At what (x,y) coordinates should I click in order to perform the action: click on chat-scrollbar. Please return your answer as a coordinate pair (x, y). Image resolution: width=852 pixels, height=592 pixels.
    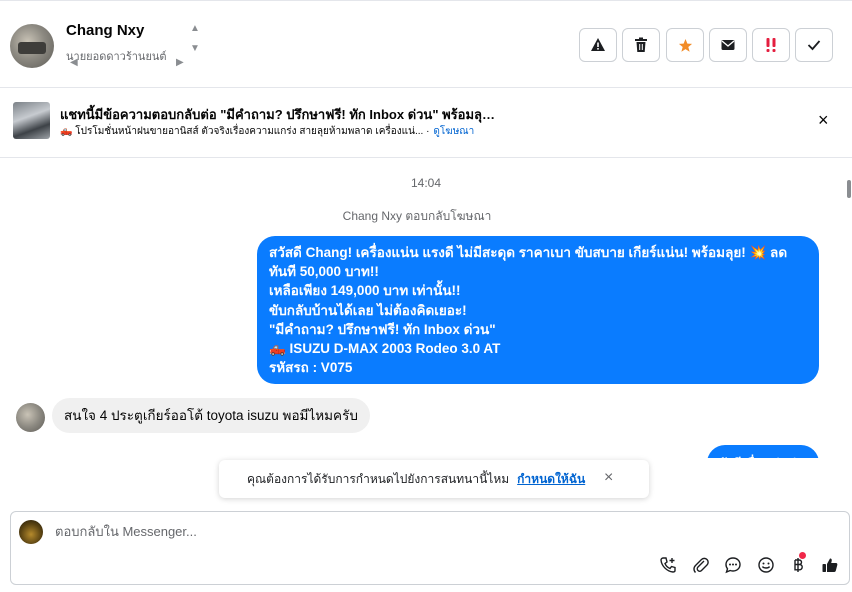
    Looking at the image, I should click on (849, 310).